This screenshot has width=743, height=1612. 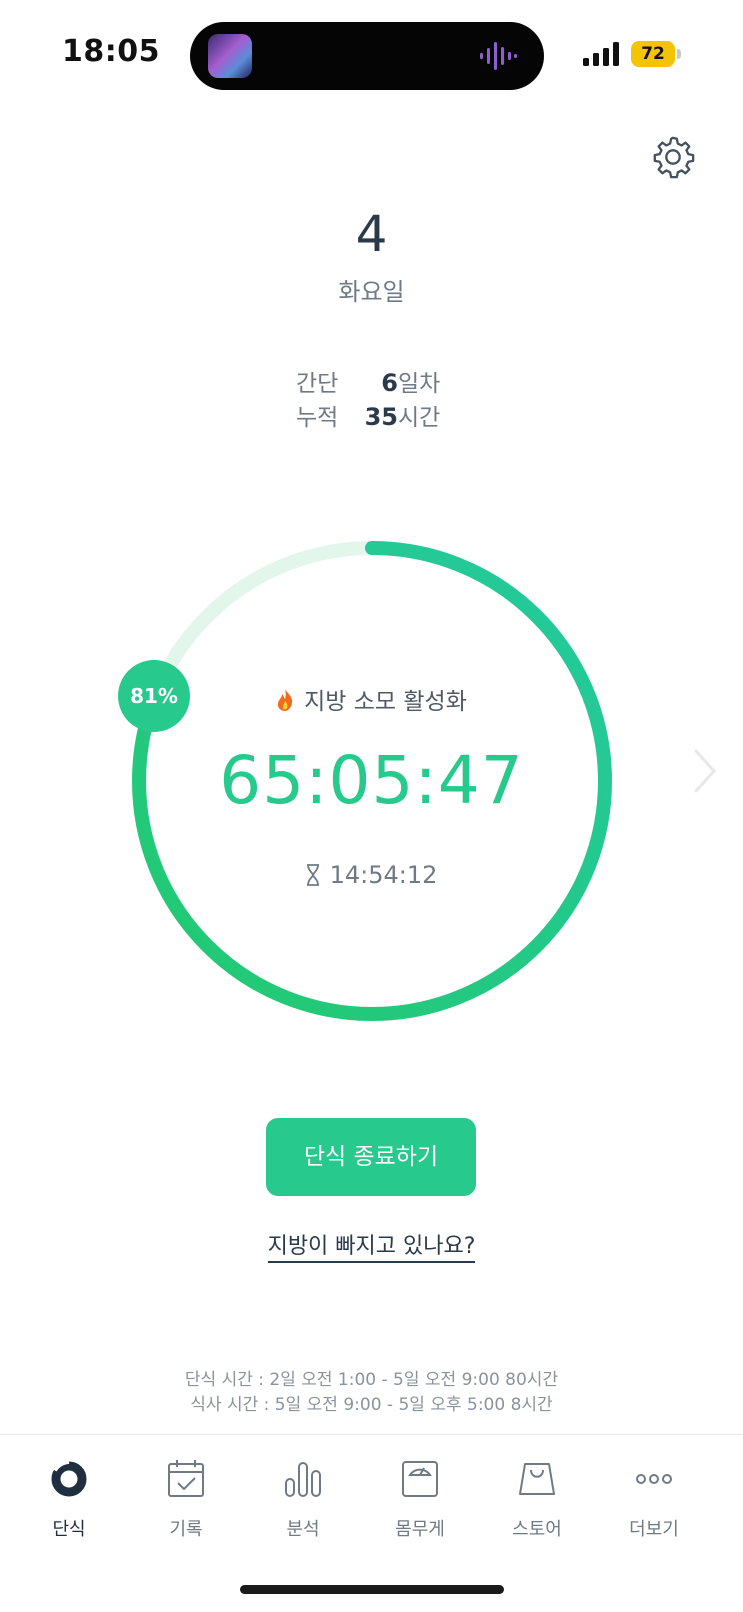 I want to click on tab-label: 기록, so click(x=186, y=1529).